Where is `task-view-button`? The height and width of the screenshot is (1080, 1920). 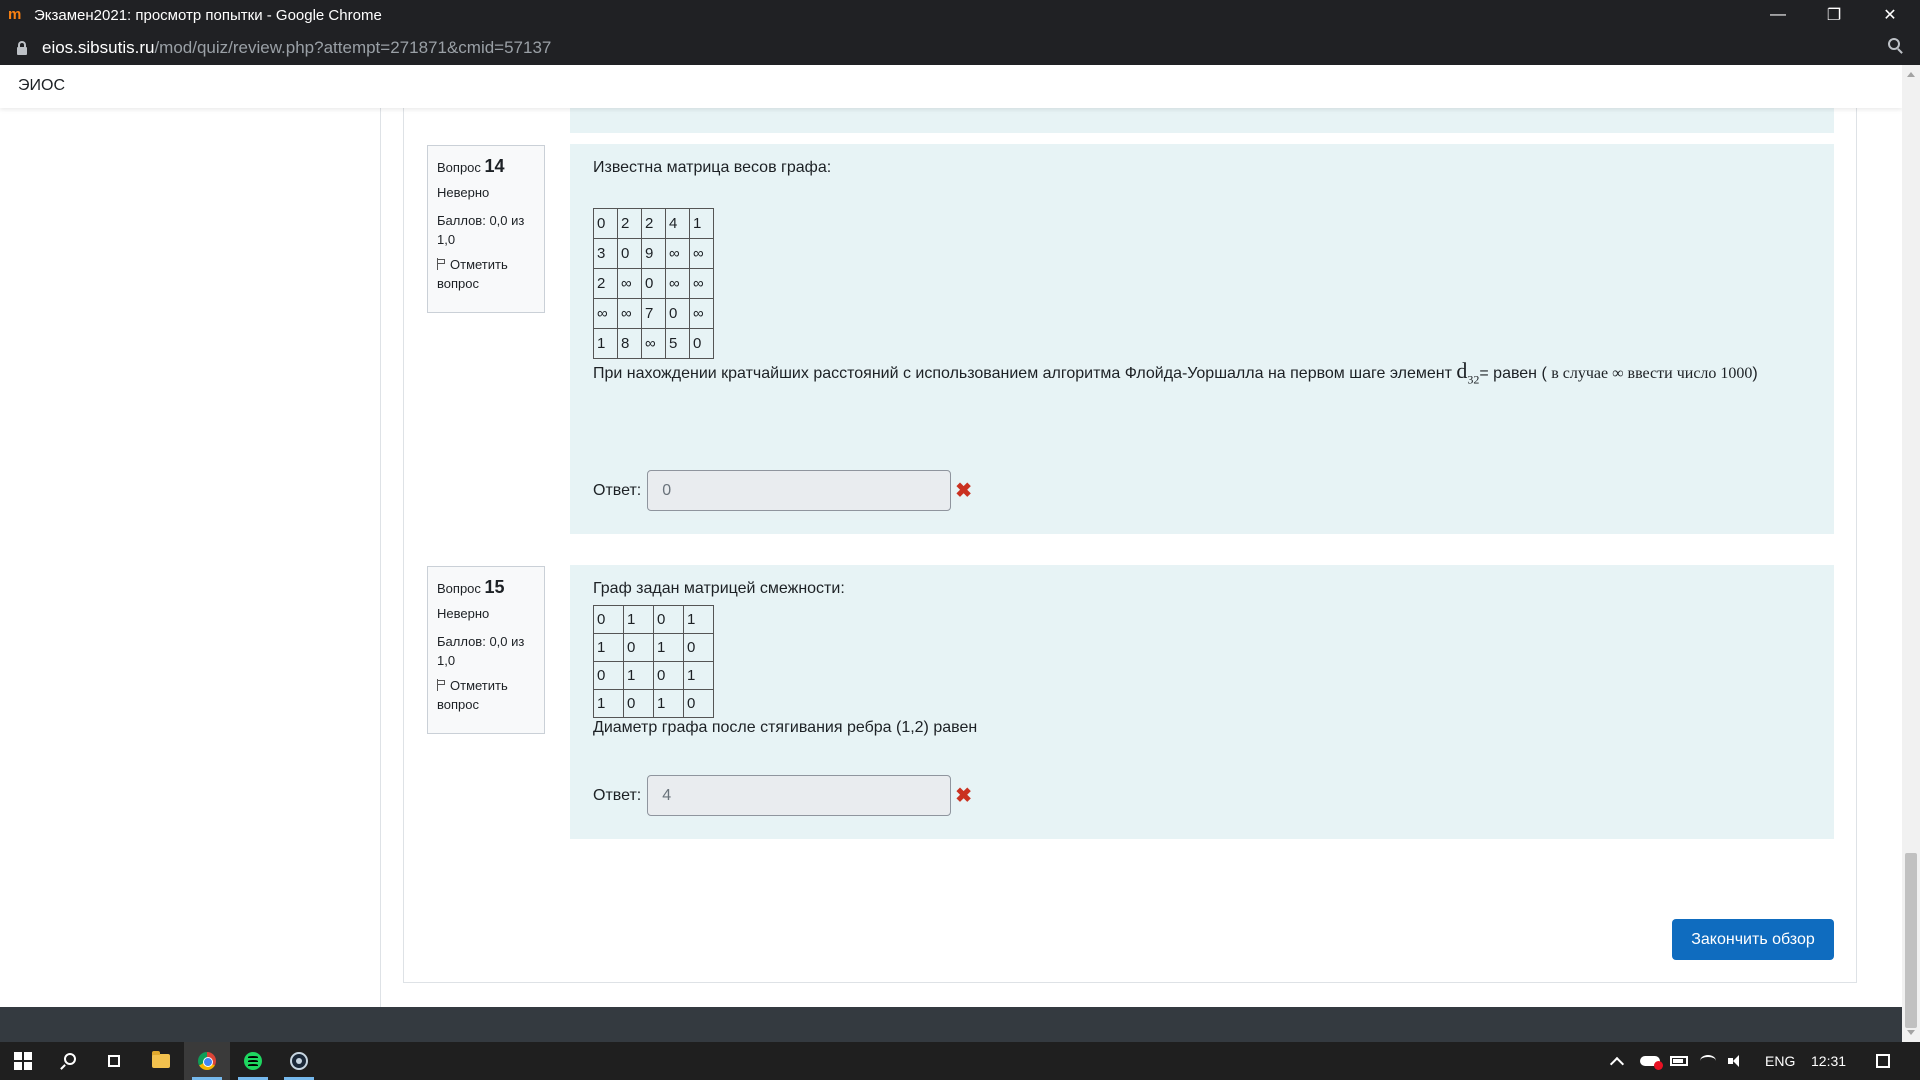
task-view-button is located at coordinates (115, 1061).